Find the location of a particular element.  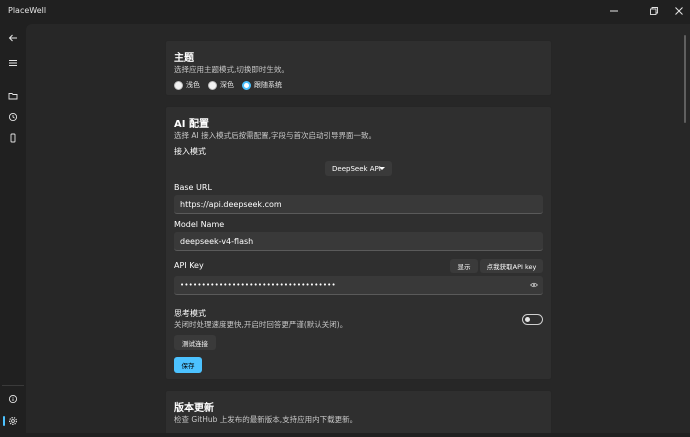

save-button: 保存 is located at coordinates (188, 365).